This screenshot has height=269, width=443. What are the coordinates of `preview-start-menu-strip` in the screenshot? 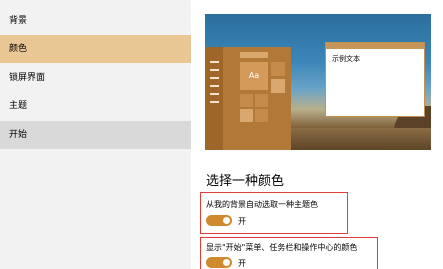 It's located at (214, 98).